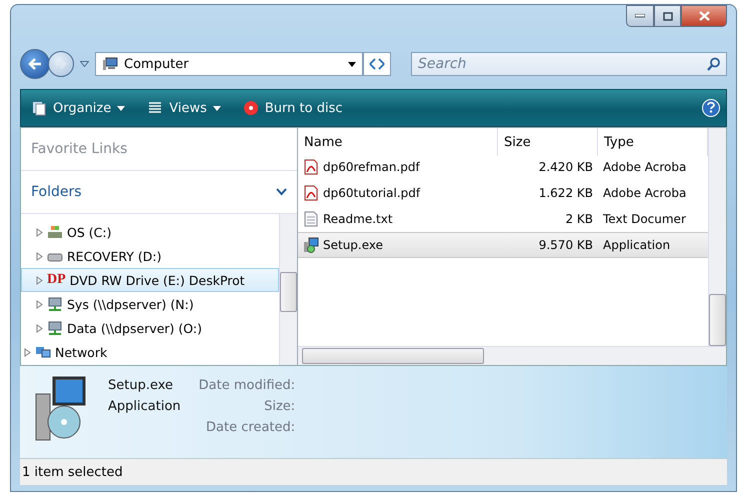  What do you see at coordinates (157, 64) in the screenshot?
I see `address-text: Computer` at bounding box center [157, 64].